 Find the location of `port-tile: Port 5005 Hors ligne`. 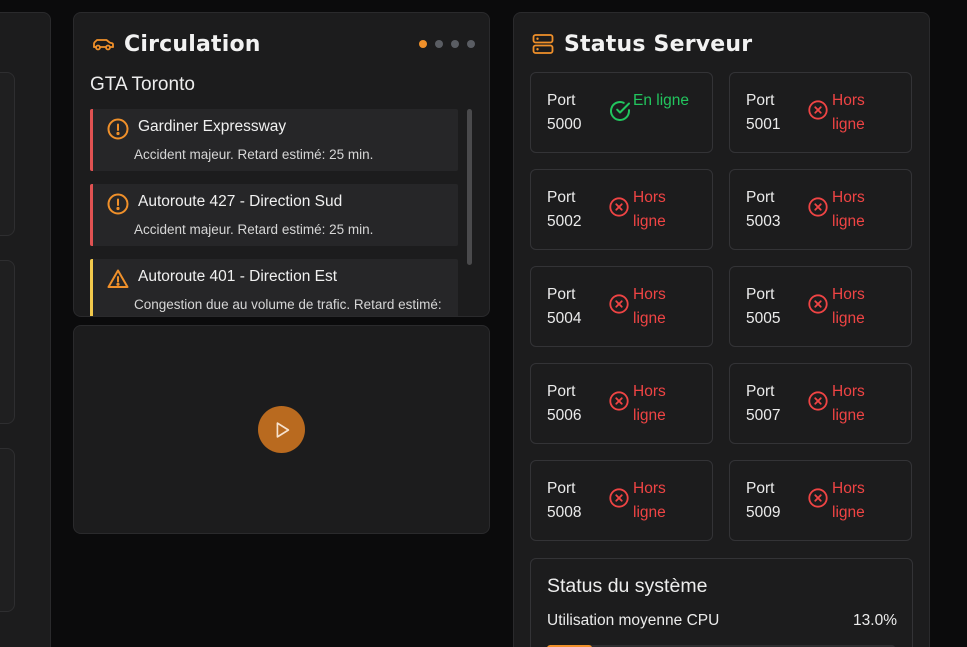

port-tile: Port 5005 Hors ligne is located at coordinates (820, 306).